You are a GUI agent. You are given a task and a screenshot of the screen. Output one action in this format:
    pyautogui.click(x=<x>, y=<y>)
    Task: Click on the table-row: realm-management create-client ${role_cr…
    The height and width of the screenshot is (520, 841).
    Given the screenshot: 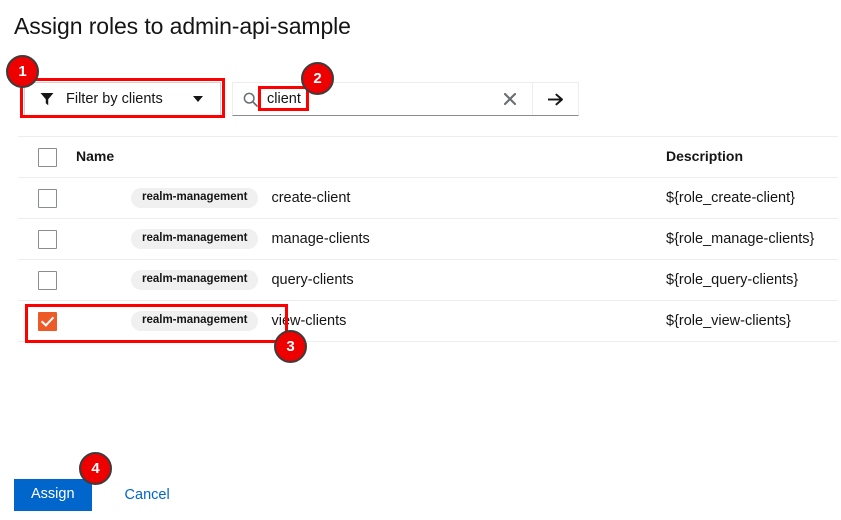 What is the action you would take?
    pyautogui.click(x=428, y=198)
    